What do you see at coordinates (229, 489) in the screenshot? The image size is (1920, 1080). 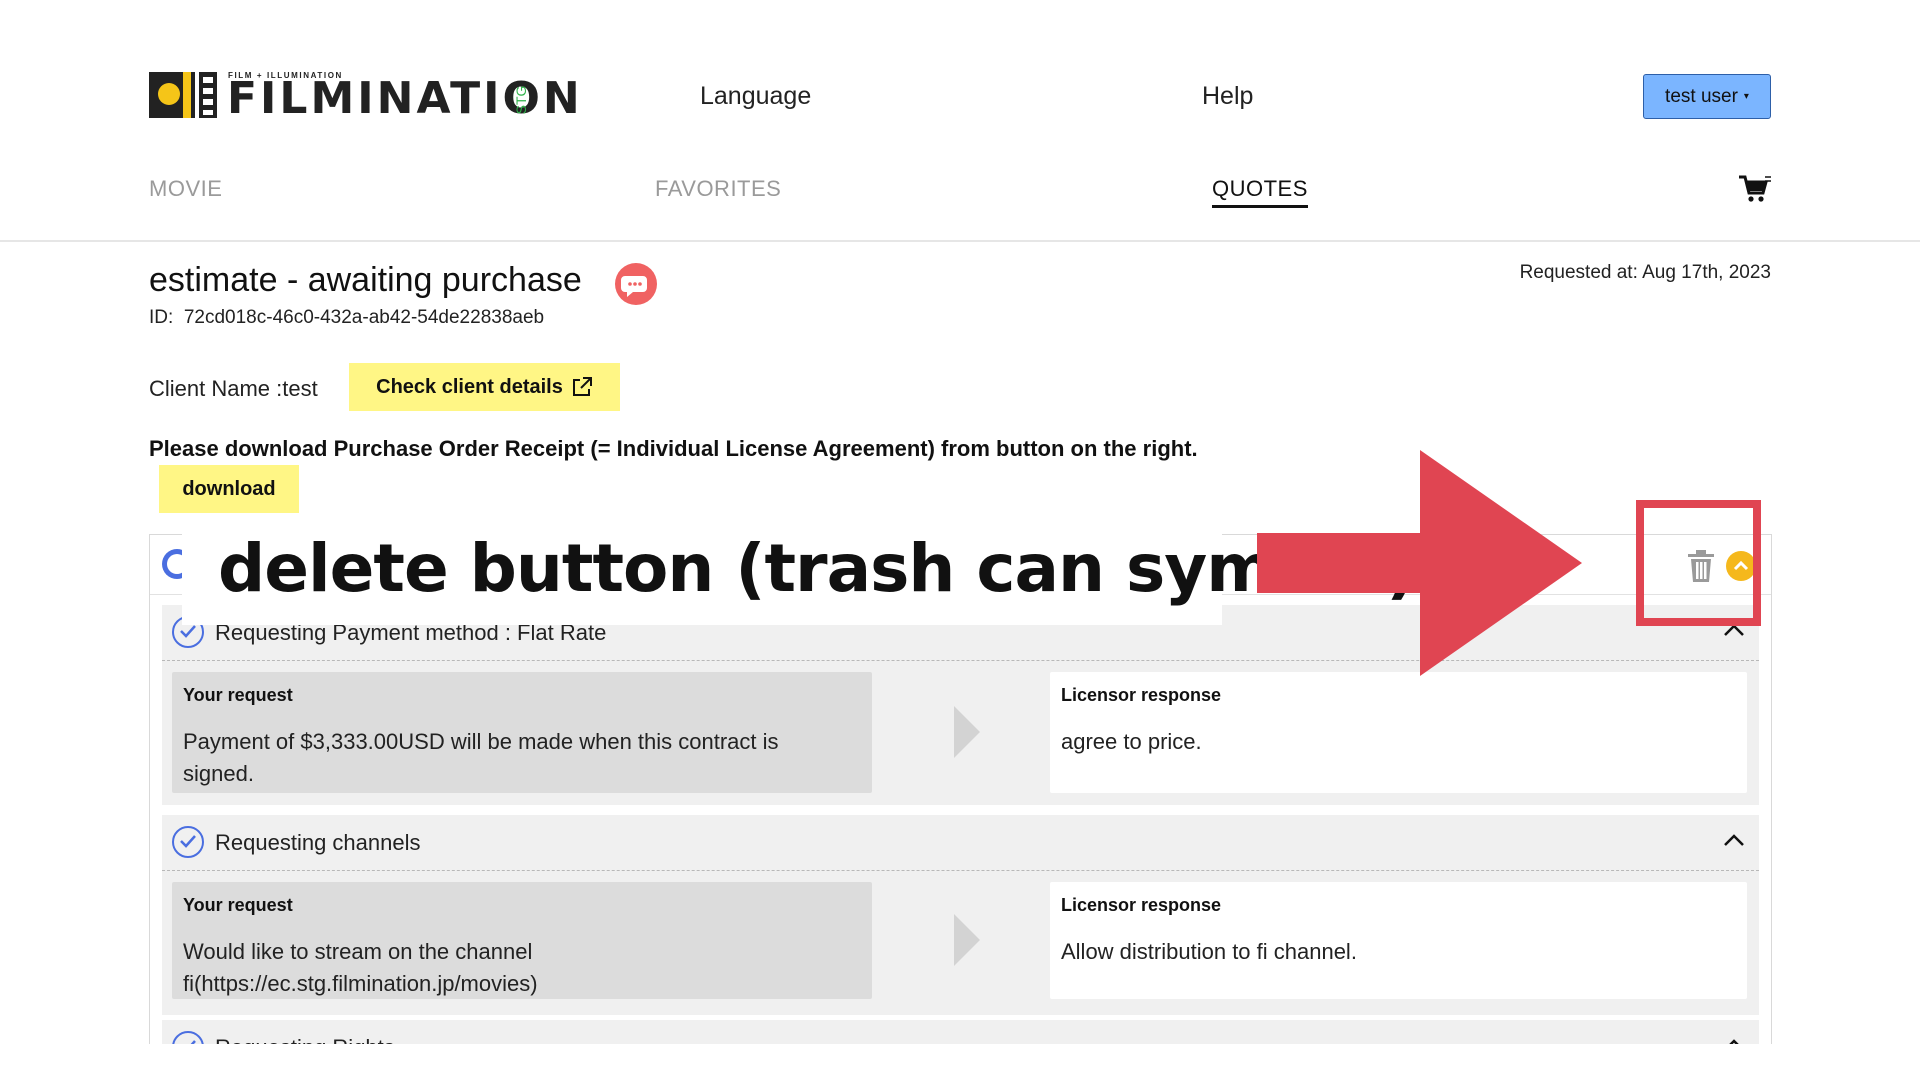 I see `download-button: download` at bounding box center [229, 489].